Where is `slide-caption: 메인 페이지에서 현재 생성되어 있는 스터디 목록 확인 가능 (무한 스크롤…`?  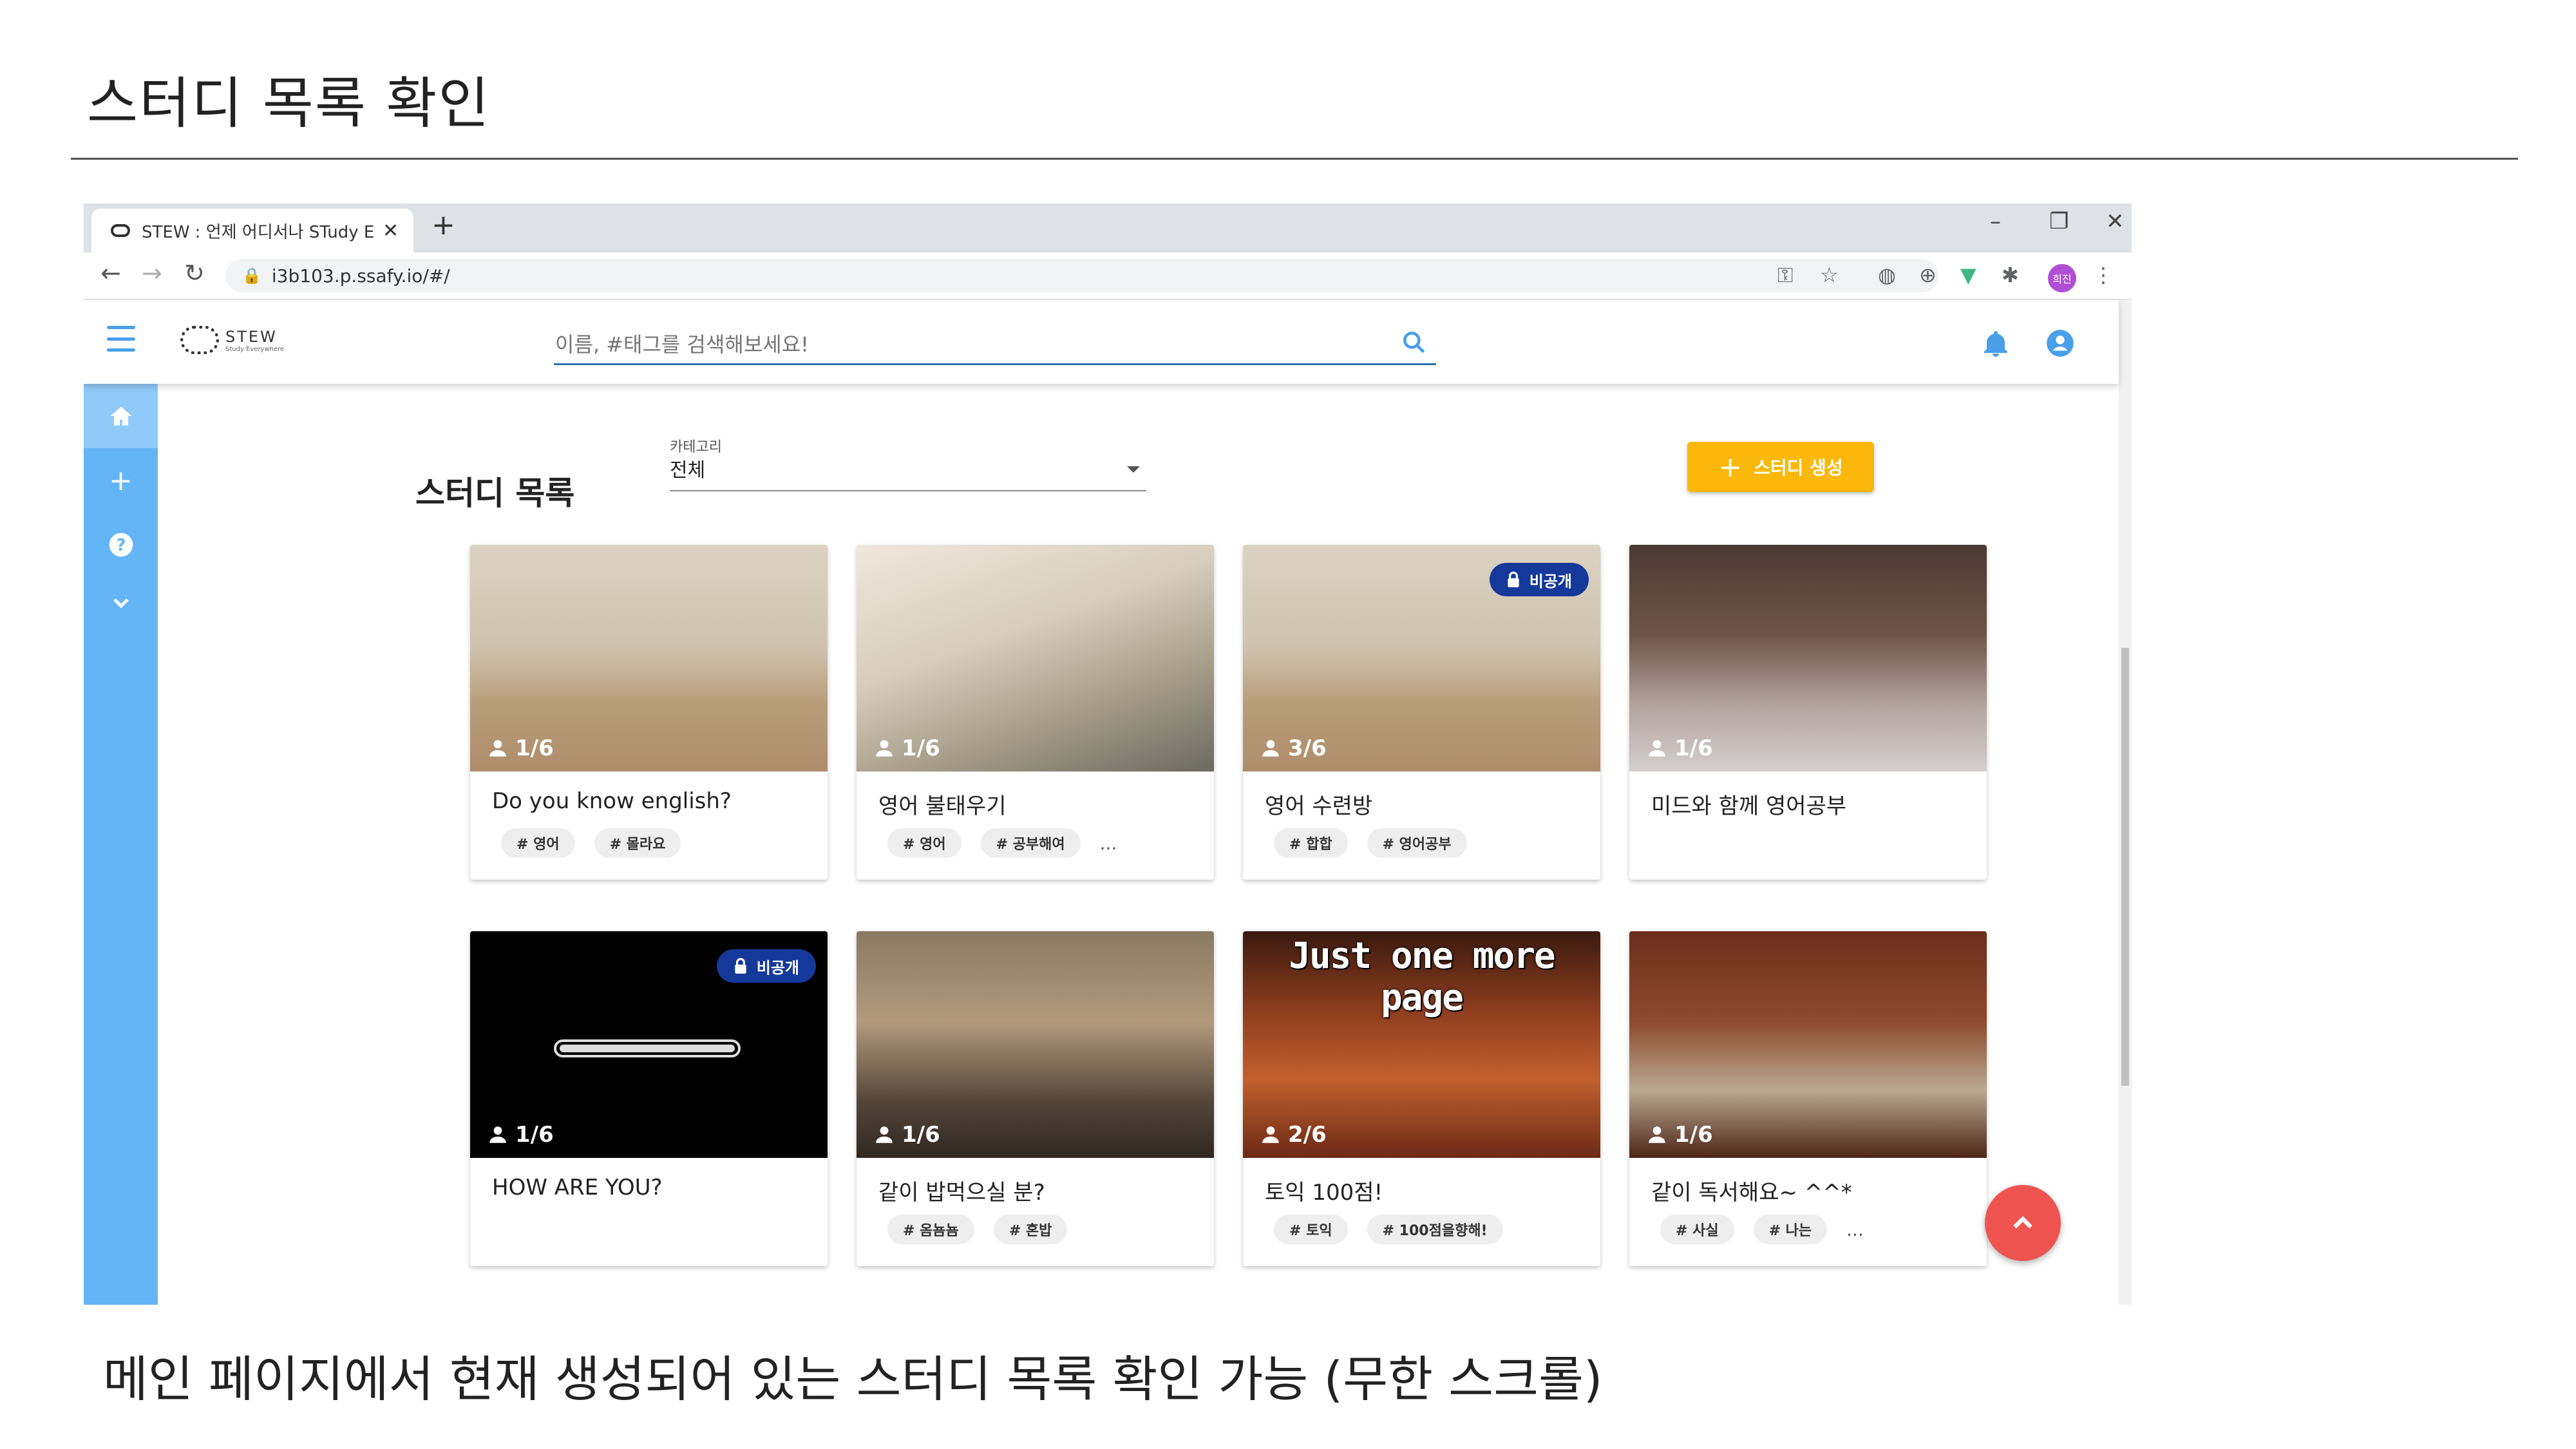 slide-caption: 메인 페이지에서 현재 생성되어 있는 스터디 목록 확인 가능 (무한 스크롤… is located at coordinates (853, 1379).